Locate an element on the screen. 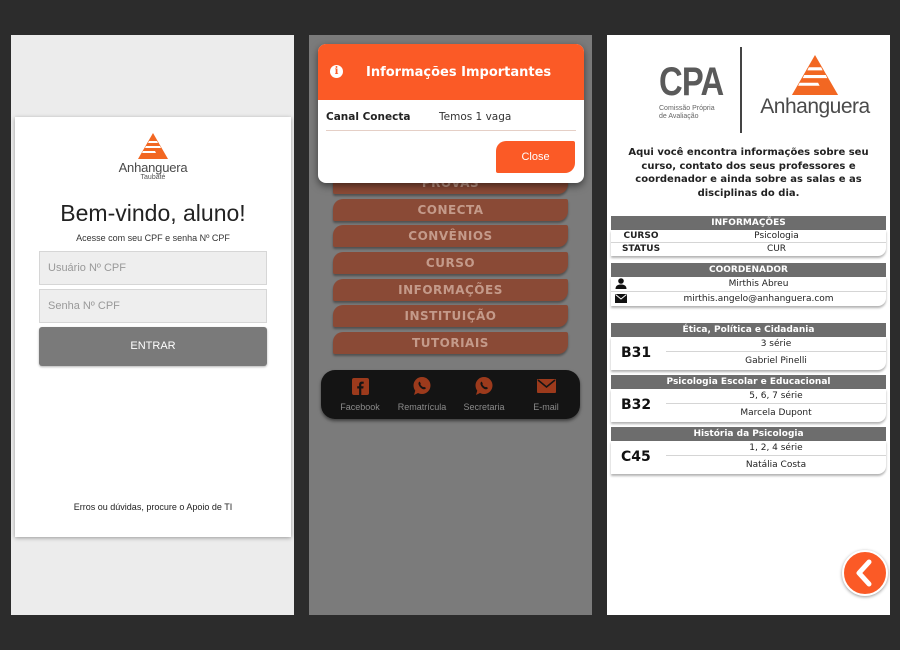 This screenshot has width=900, height=650. discipline-teacher: Natália Costa is located at coordinates (776, 465).